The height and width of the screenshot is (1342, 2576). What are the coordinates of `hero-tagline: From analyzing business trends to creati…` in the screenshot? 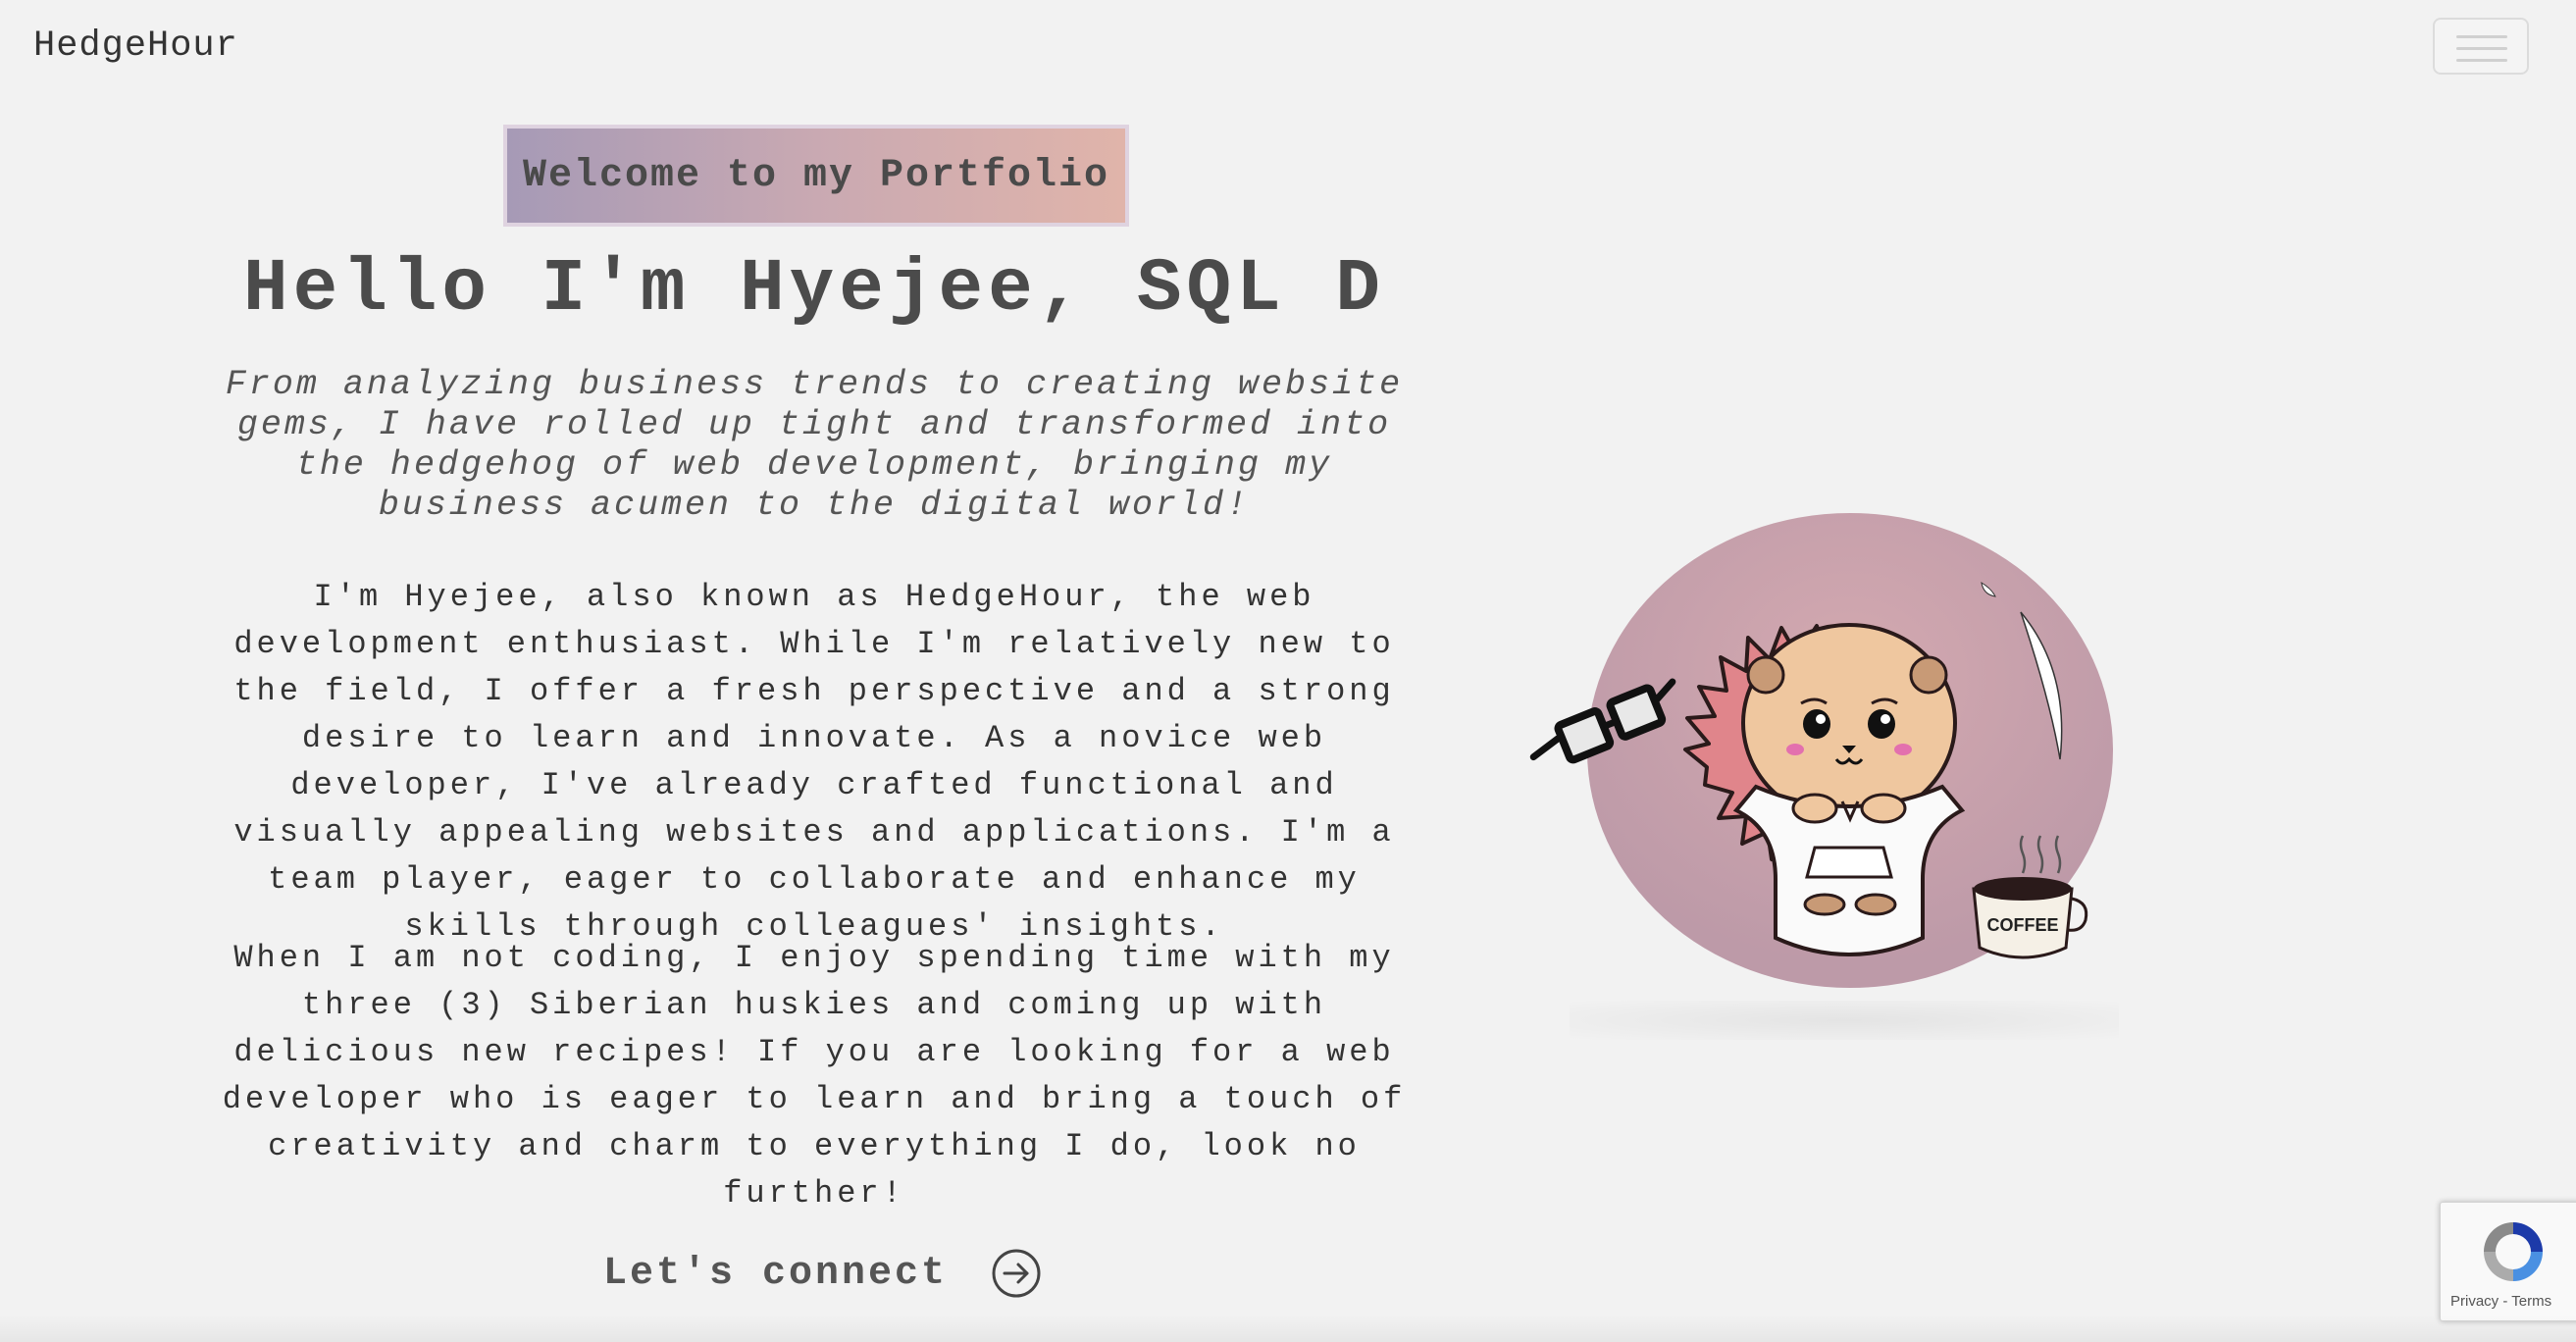 It's located at (814, 445).